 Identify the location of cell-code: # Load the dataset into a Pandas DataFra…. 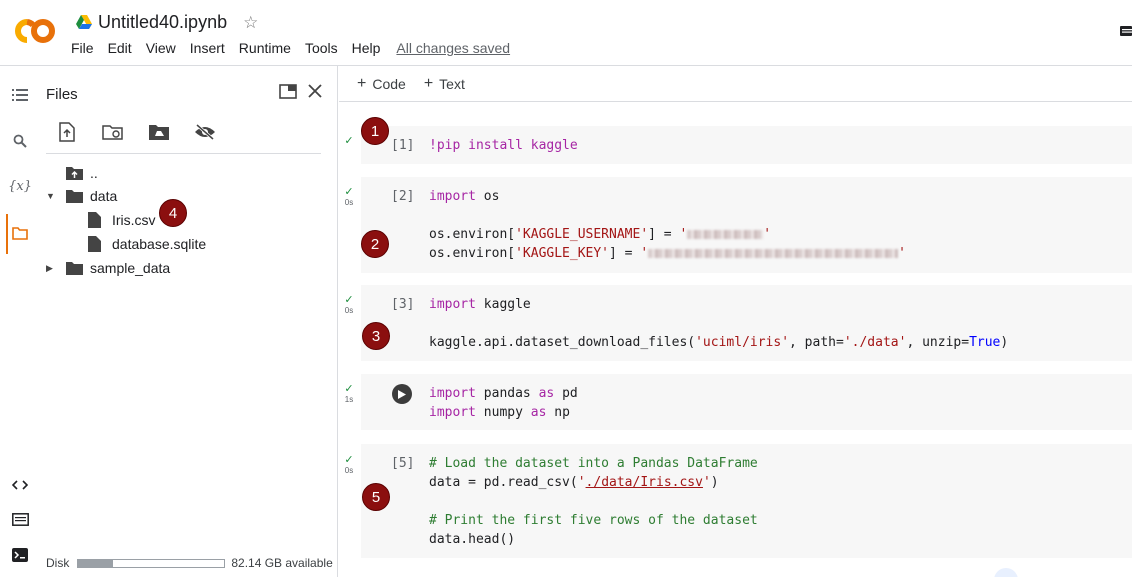
(593, 501).